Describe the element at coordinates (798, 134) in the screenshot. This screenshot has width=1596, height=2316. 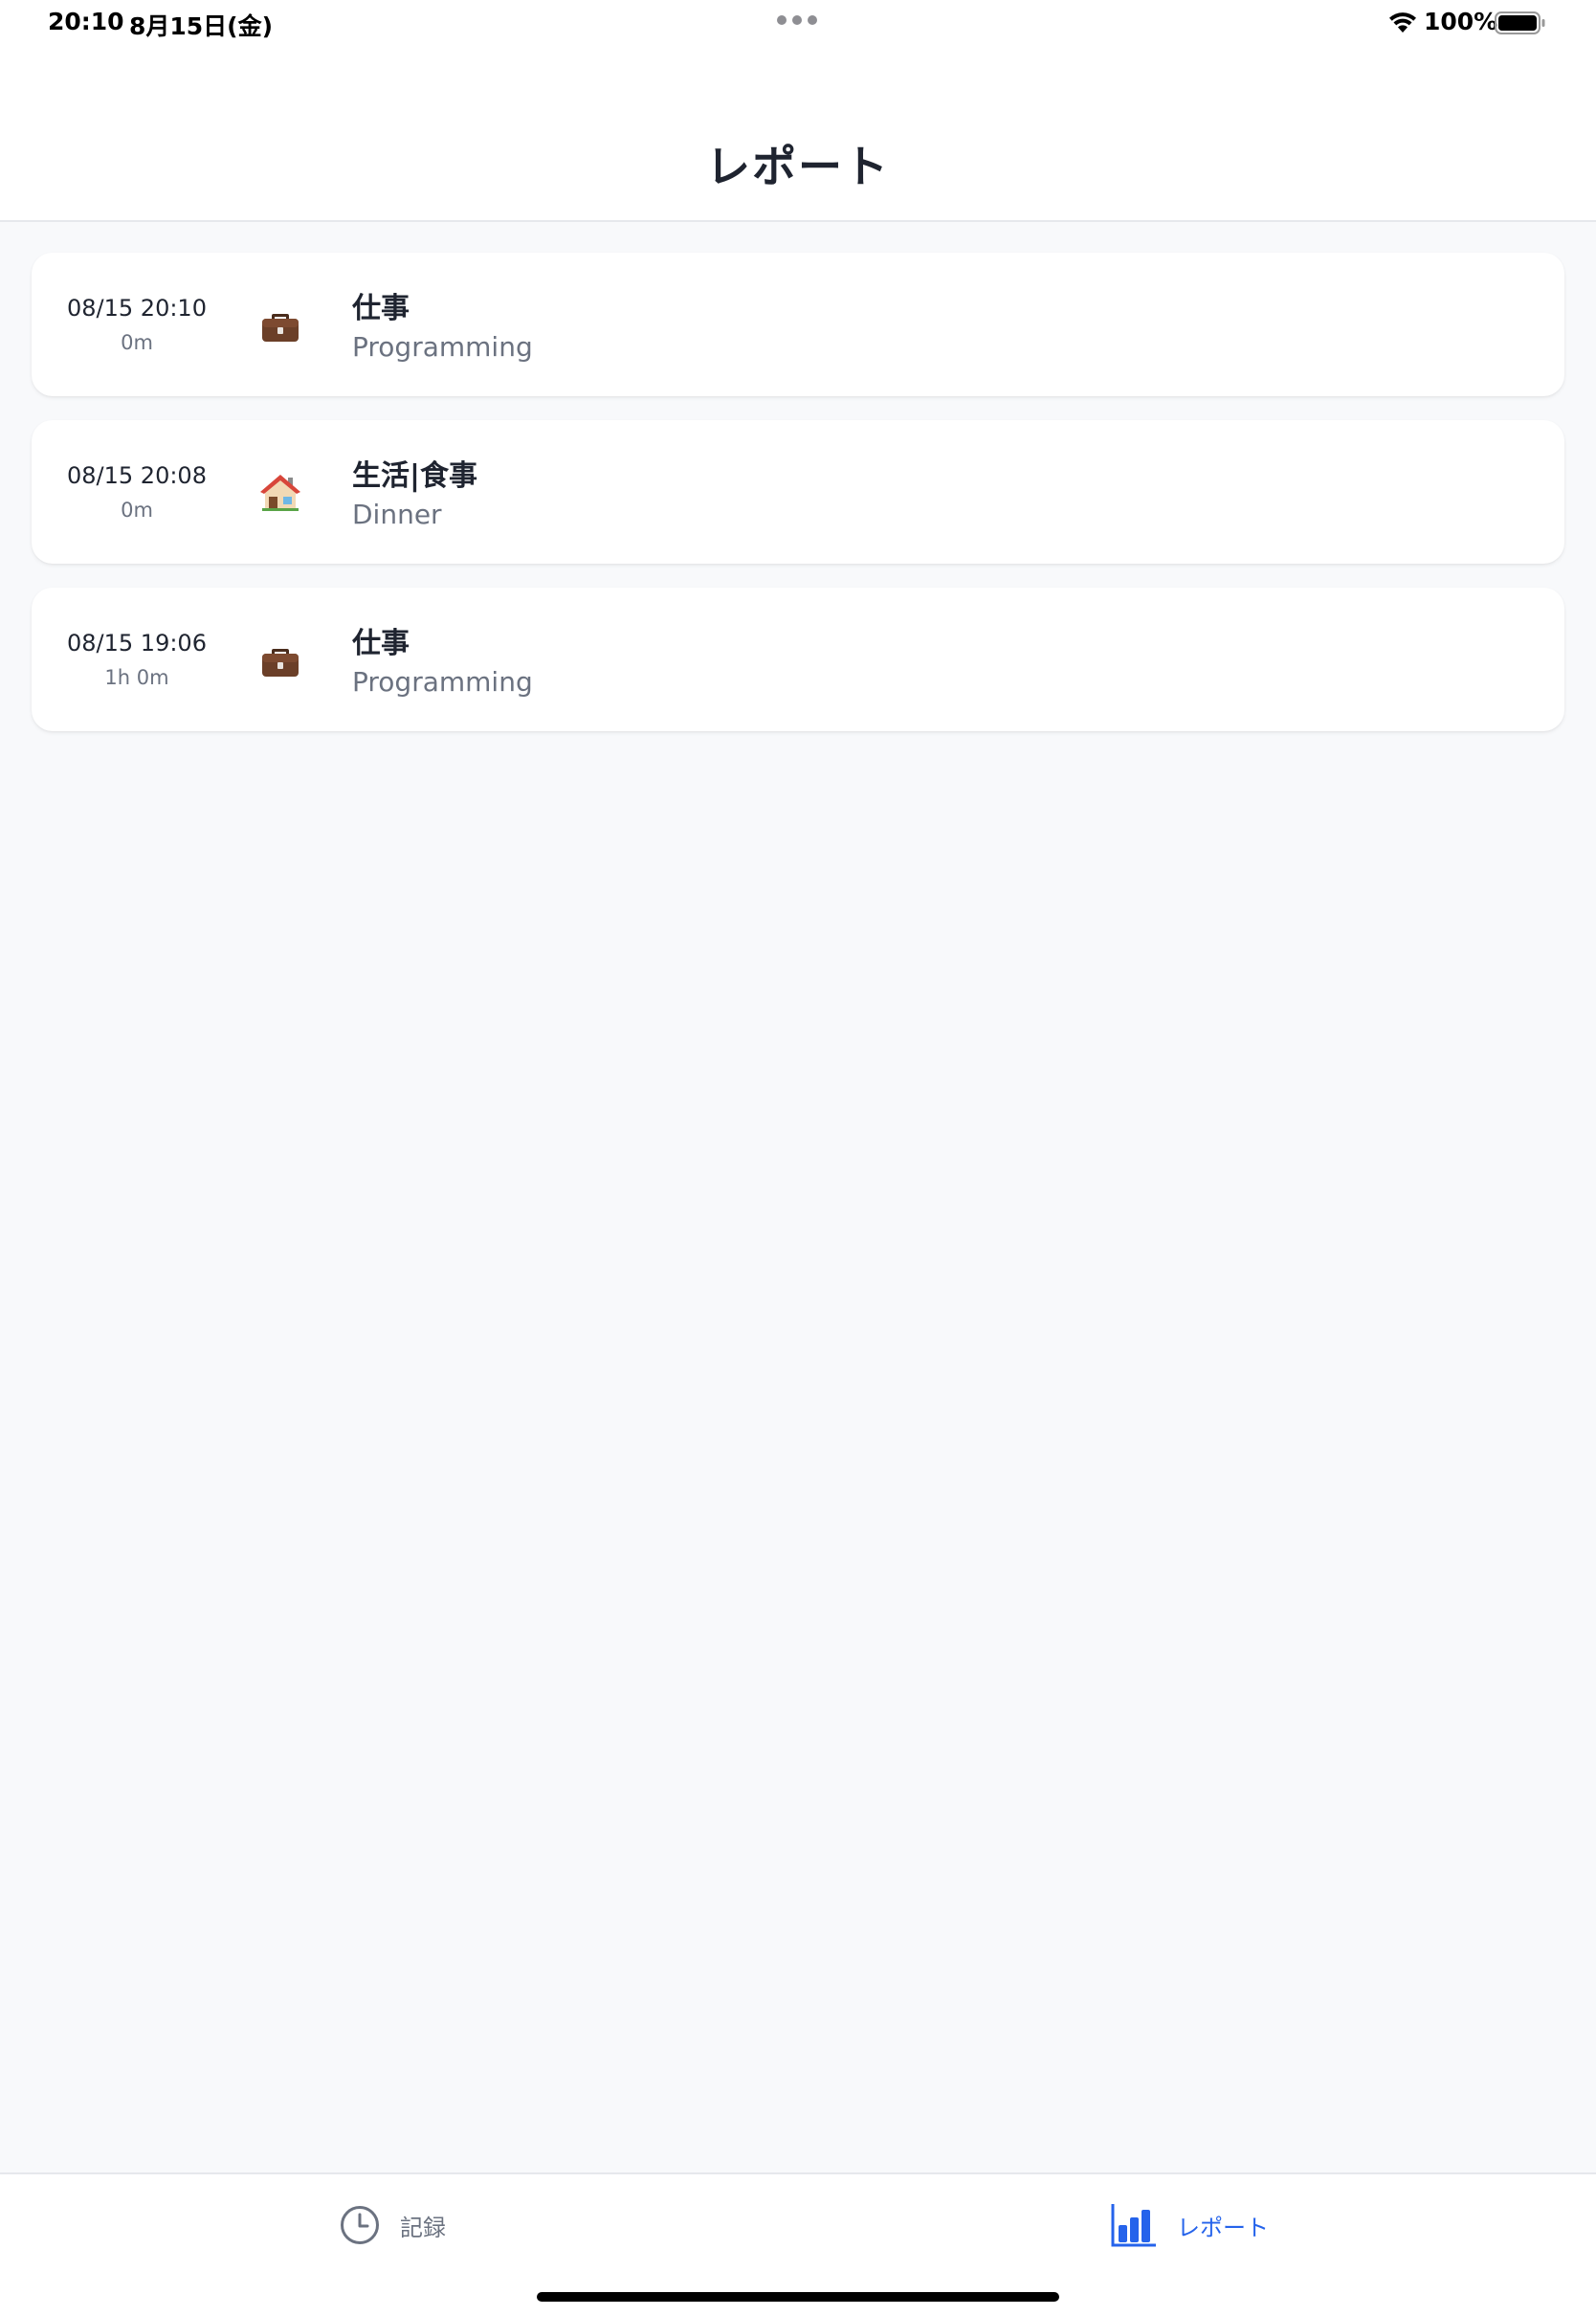
I see `header: レポート` at that location.